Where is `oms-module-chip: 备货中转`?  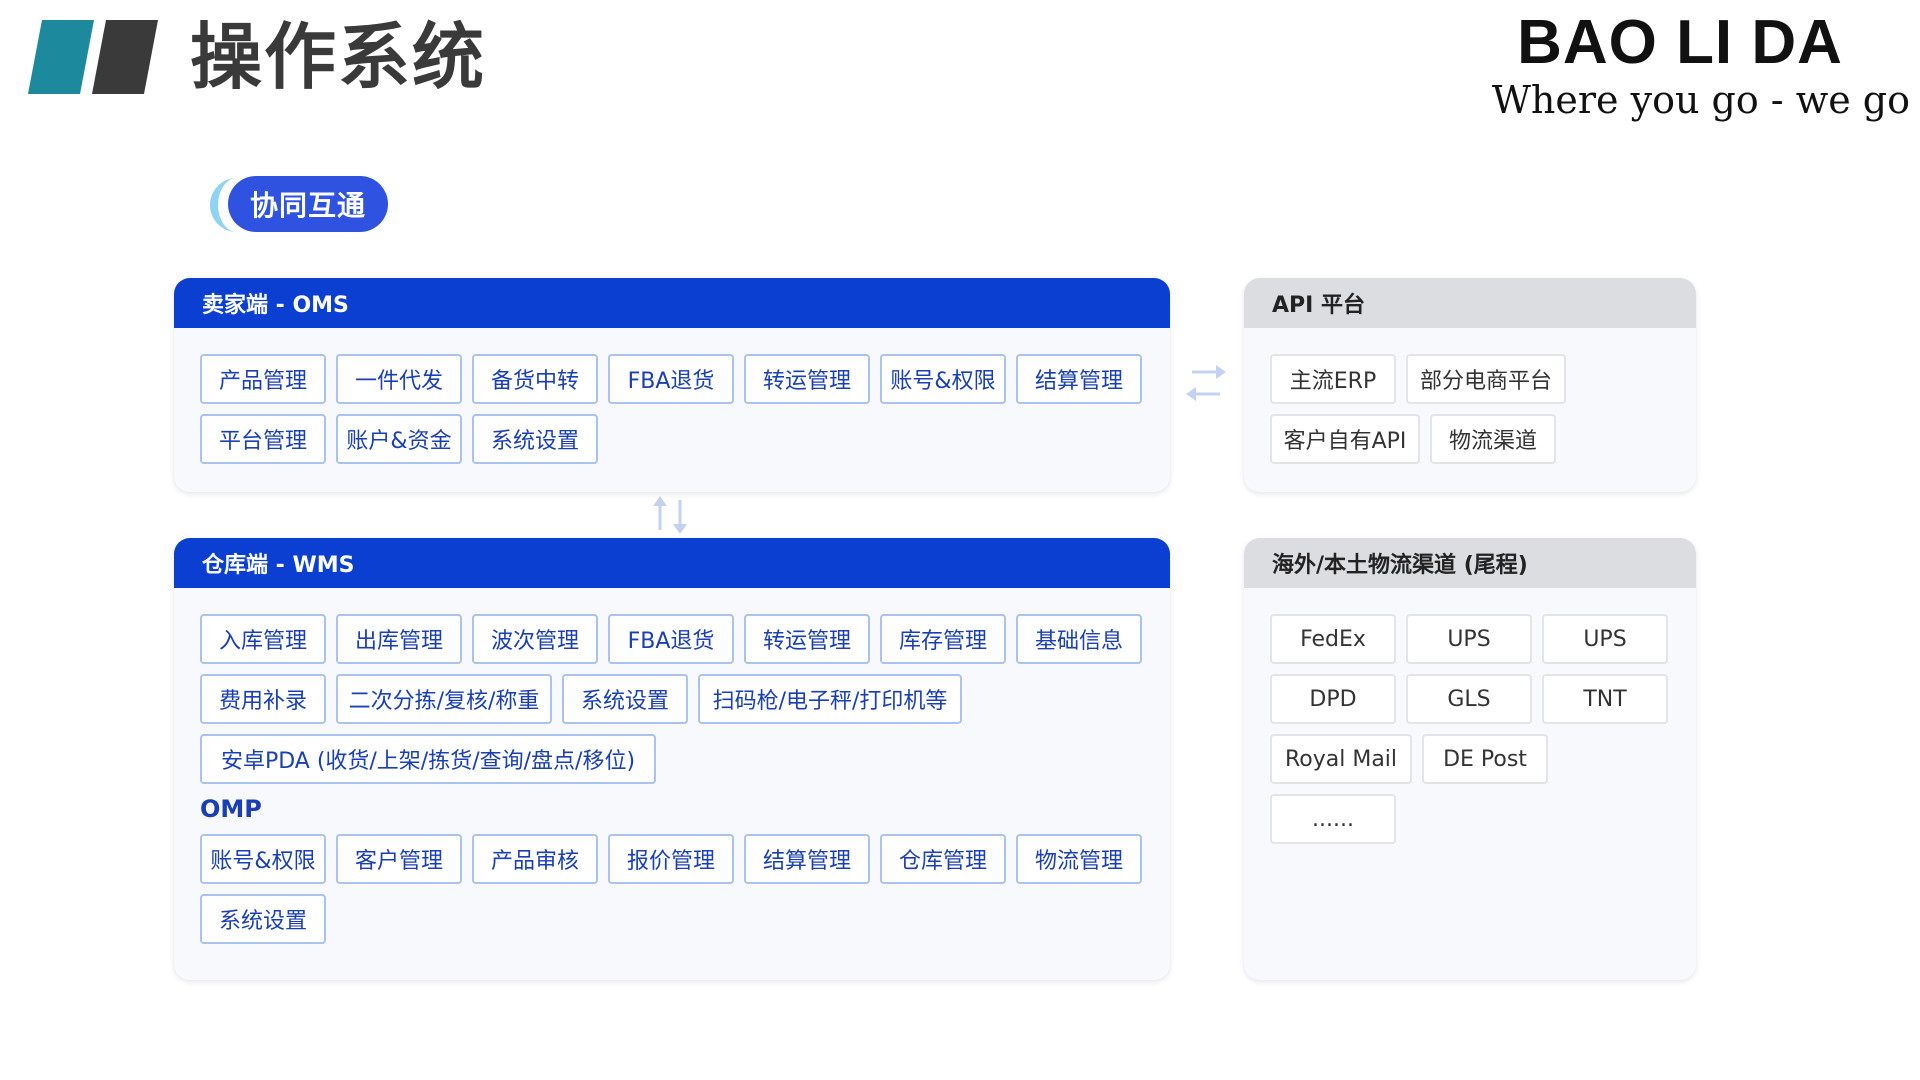
oms-module-chip: 备货中转 is located at coordinates (535, 379).